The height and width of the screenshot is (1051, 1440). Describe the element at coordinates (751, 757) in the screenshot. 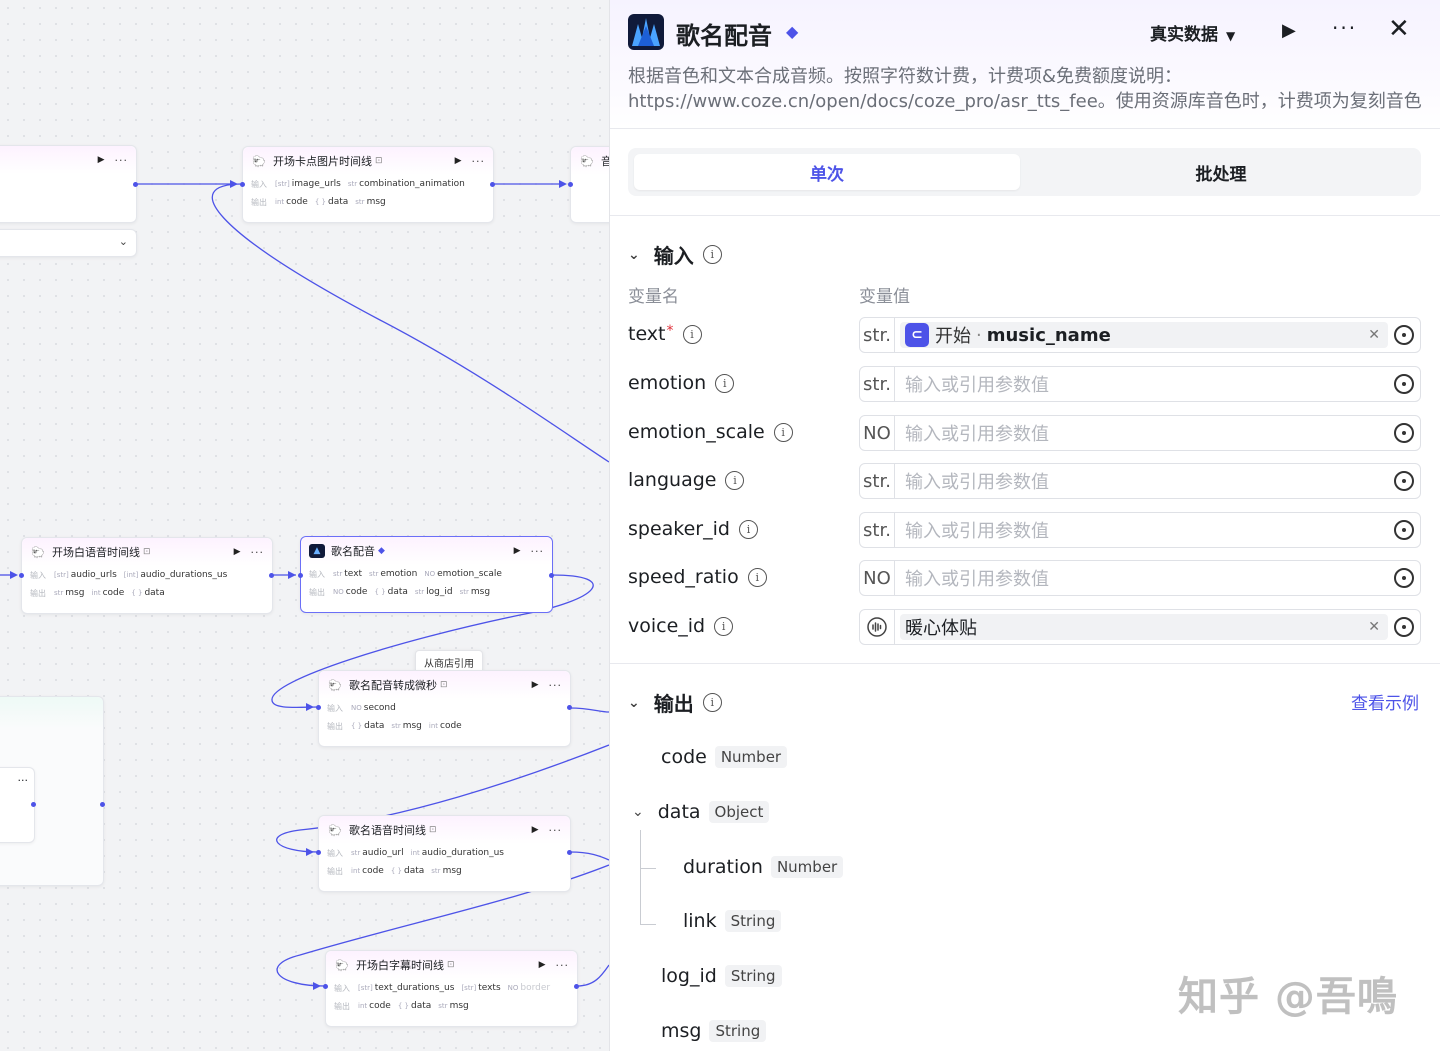

I see `type-badge: Number` at that location.